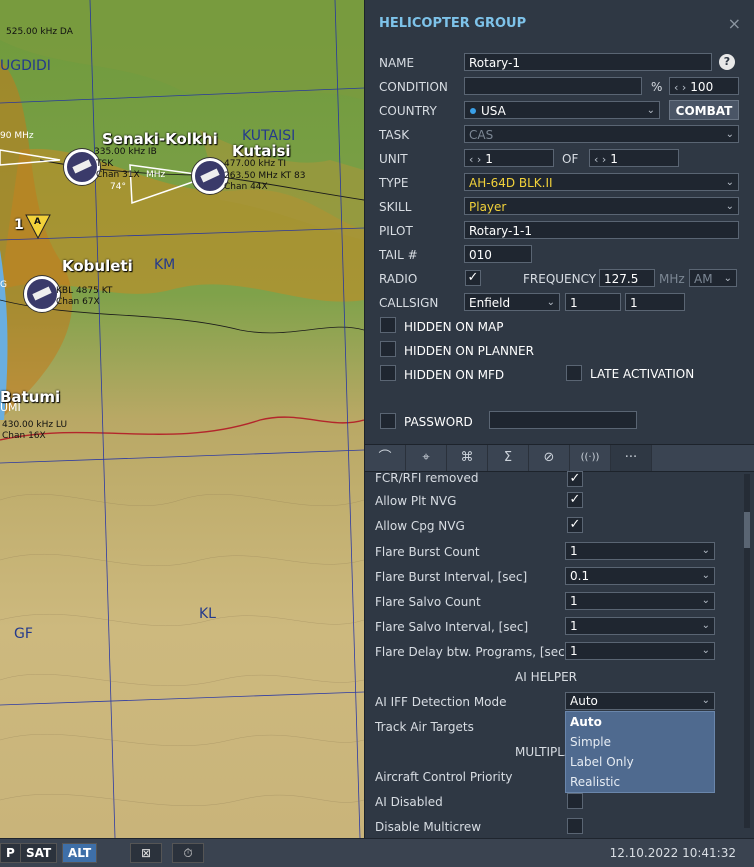 The height and width of the screenshot is (867, 754). Describe the element at coordinates (704, 110) in the screenshot. I see `combat-button: COMBAT` at that location.